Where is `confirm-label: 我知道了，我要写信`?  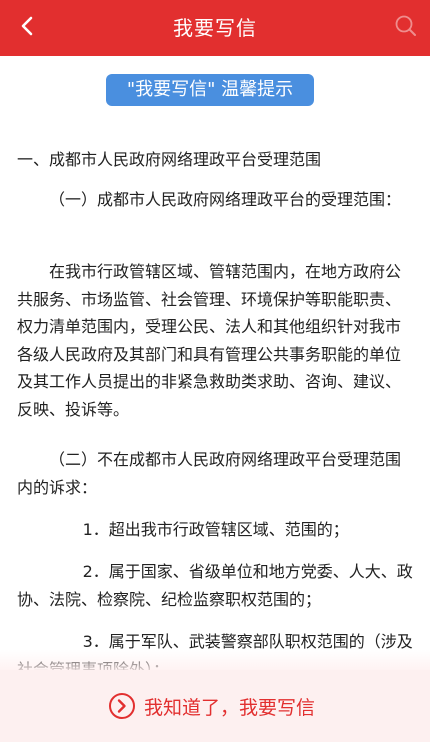
confirm-label: 我知道了，我要写信 is located at coordinates (230, 707).